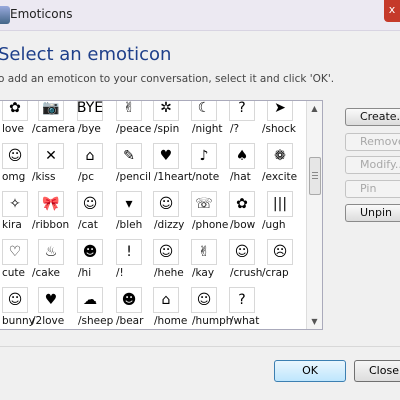 The image size is (400, 400). Describe the element at coordinates (280, 177) in the screenshot. I see `emoticon-shortcut-label: /excite` at that location.